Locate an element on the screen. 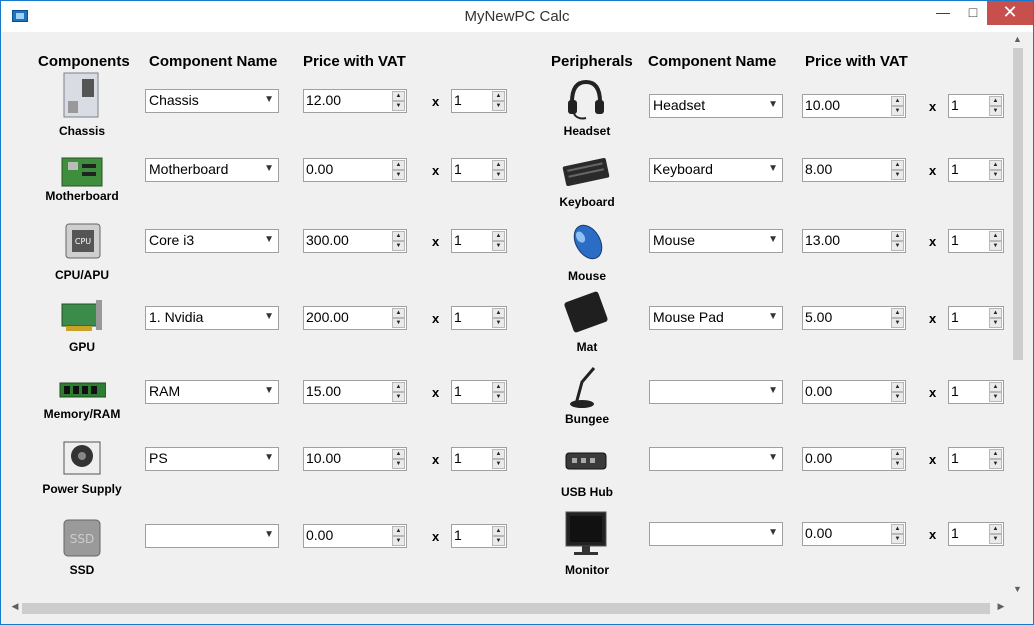 This screenshot has width=1034, height=625. minimize-button: — is located at coordinates (943, 13).